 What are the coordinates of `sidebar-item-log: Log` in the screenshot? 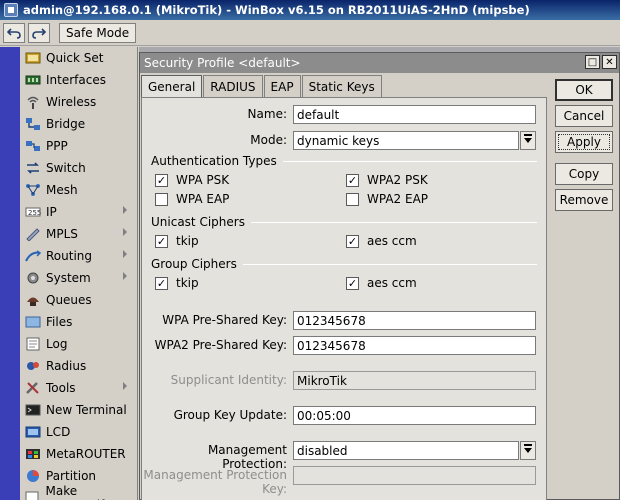 It's located at (78, 344).